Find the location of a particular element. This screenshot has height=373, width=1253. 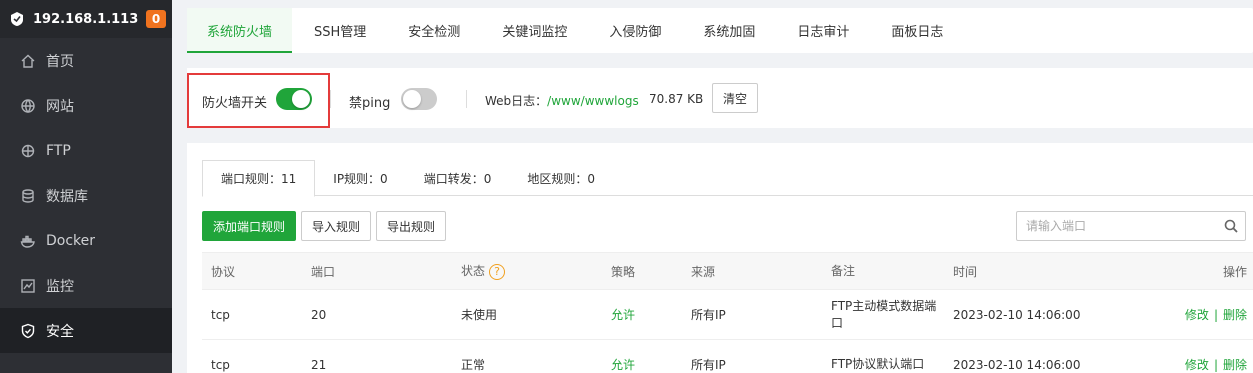

col-port: 端口 is located at coordinates (323, 271).